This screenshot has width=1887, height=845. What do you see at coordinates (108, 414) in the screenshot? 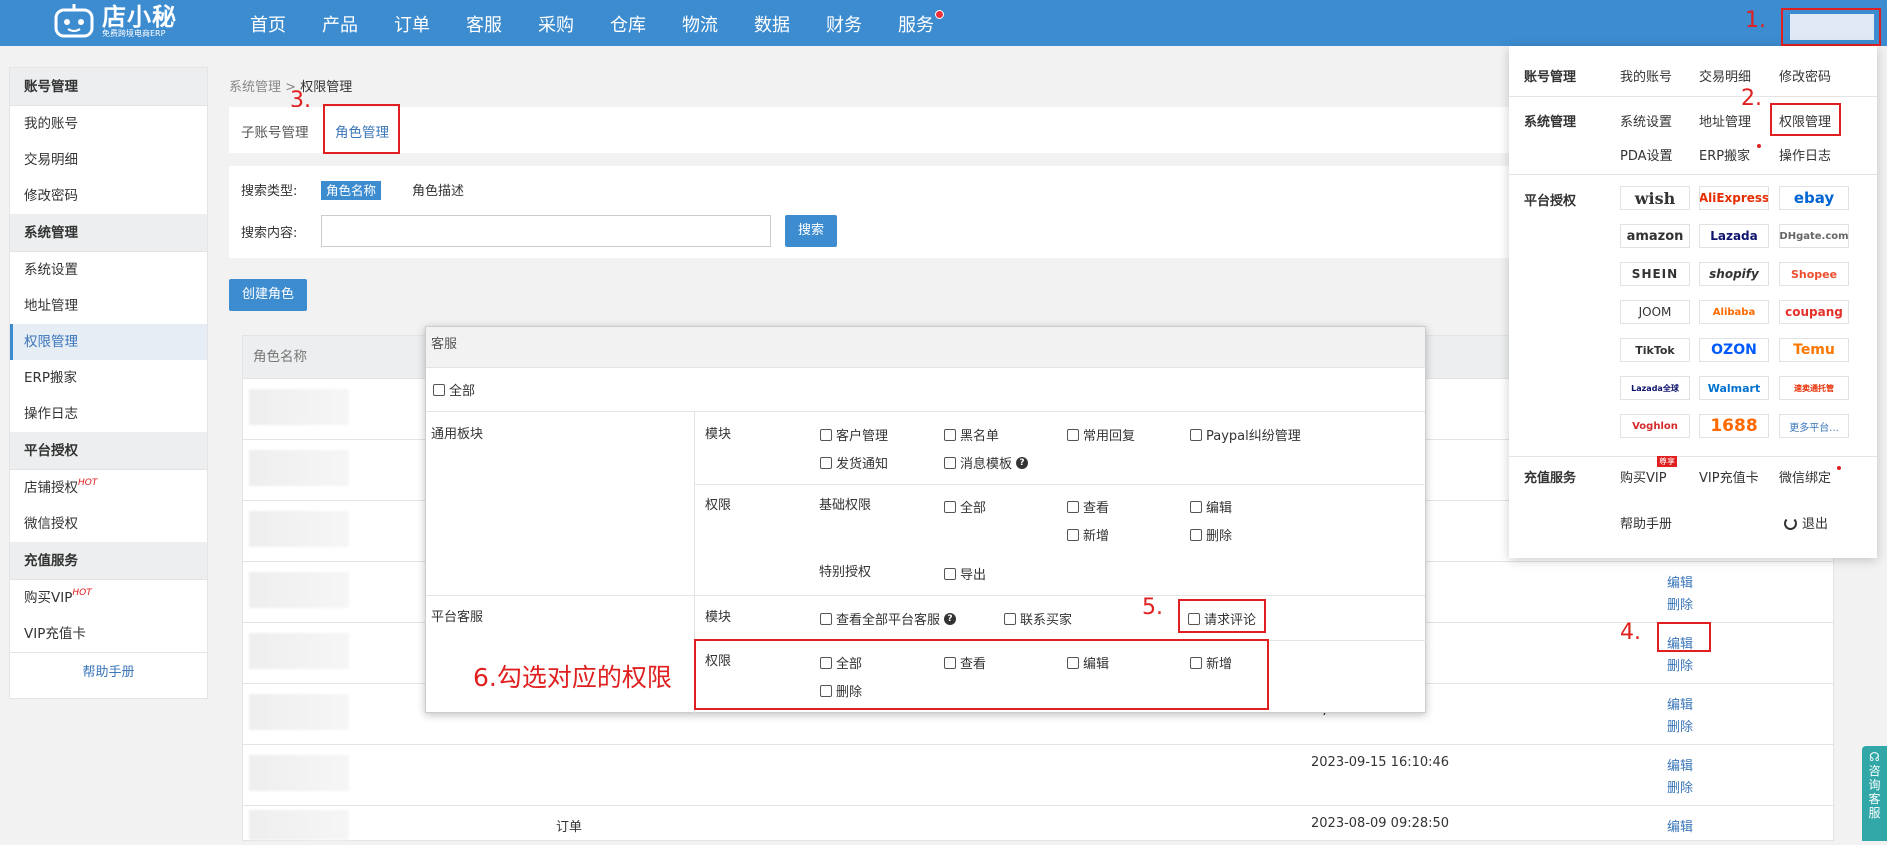
I see `sidebar-item-operation-log: 操作日志` at bounding box center [108, 414].